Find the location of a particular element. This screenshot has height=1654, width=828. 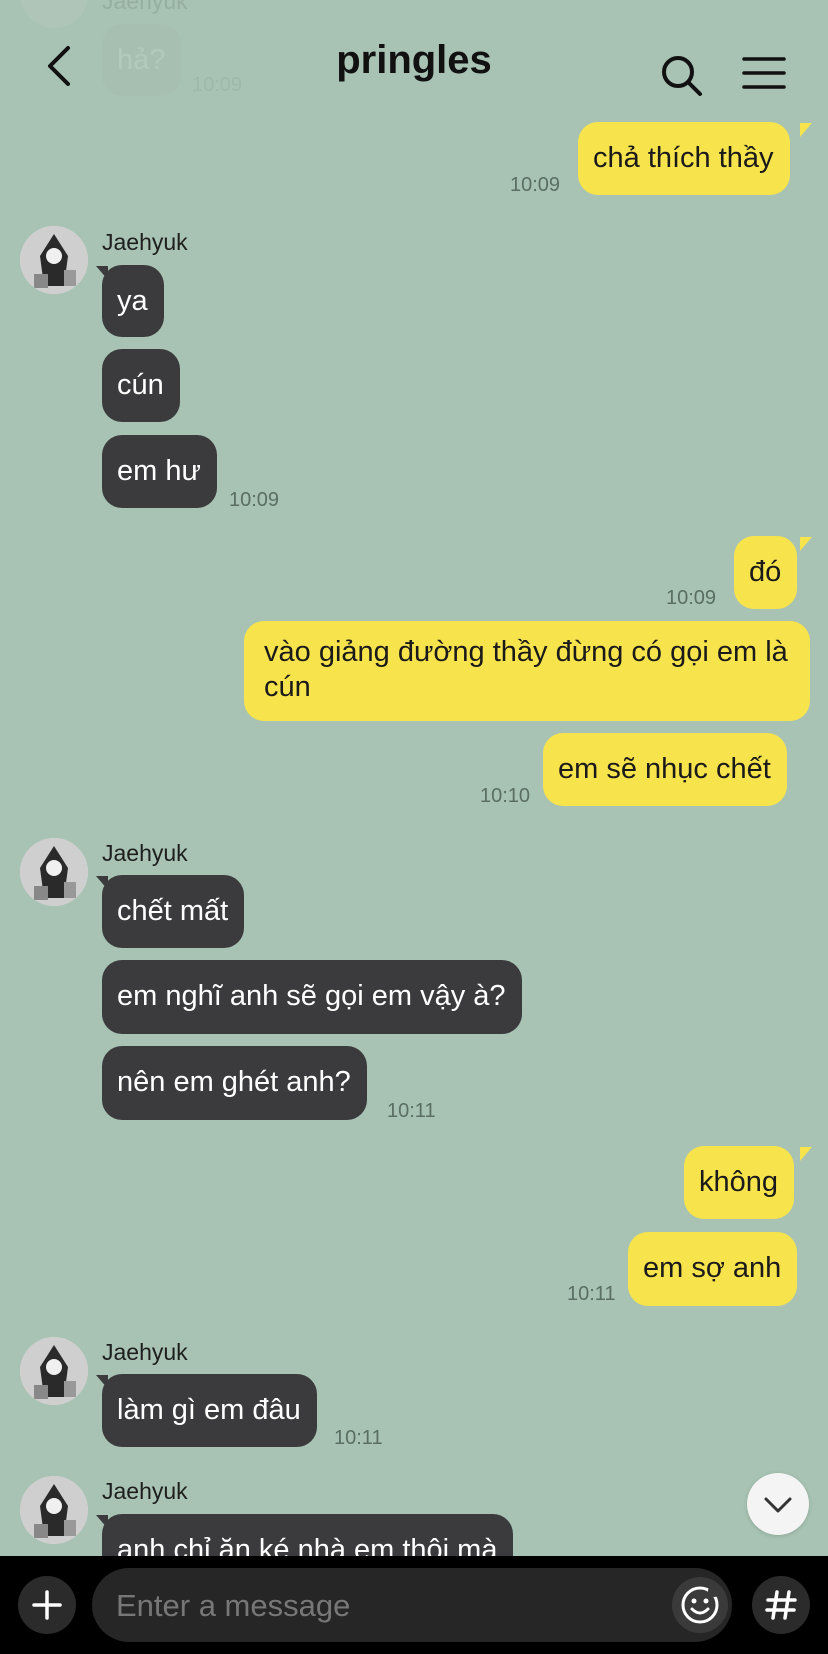

search-button is located at coordinates (682, 76).